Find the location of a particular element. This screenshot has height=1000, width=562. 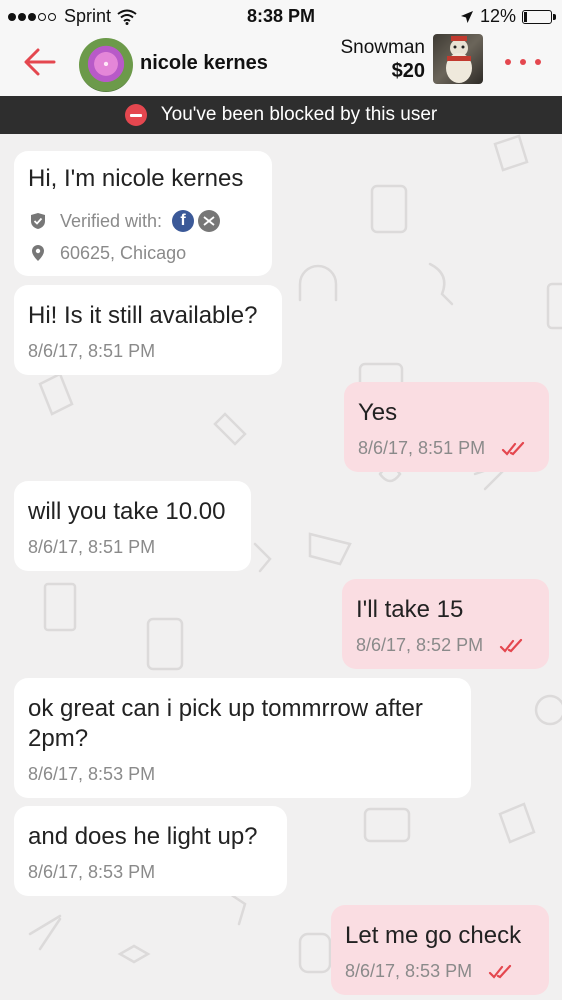

message-bubble: Yes 8/6/17, 8:51 PM is located at coordinates (446, 427).